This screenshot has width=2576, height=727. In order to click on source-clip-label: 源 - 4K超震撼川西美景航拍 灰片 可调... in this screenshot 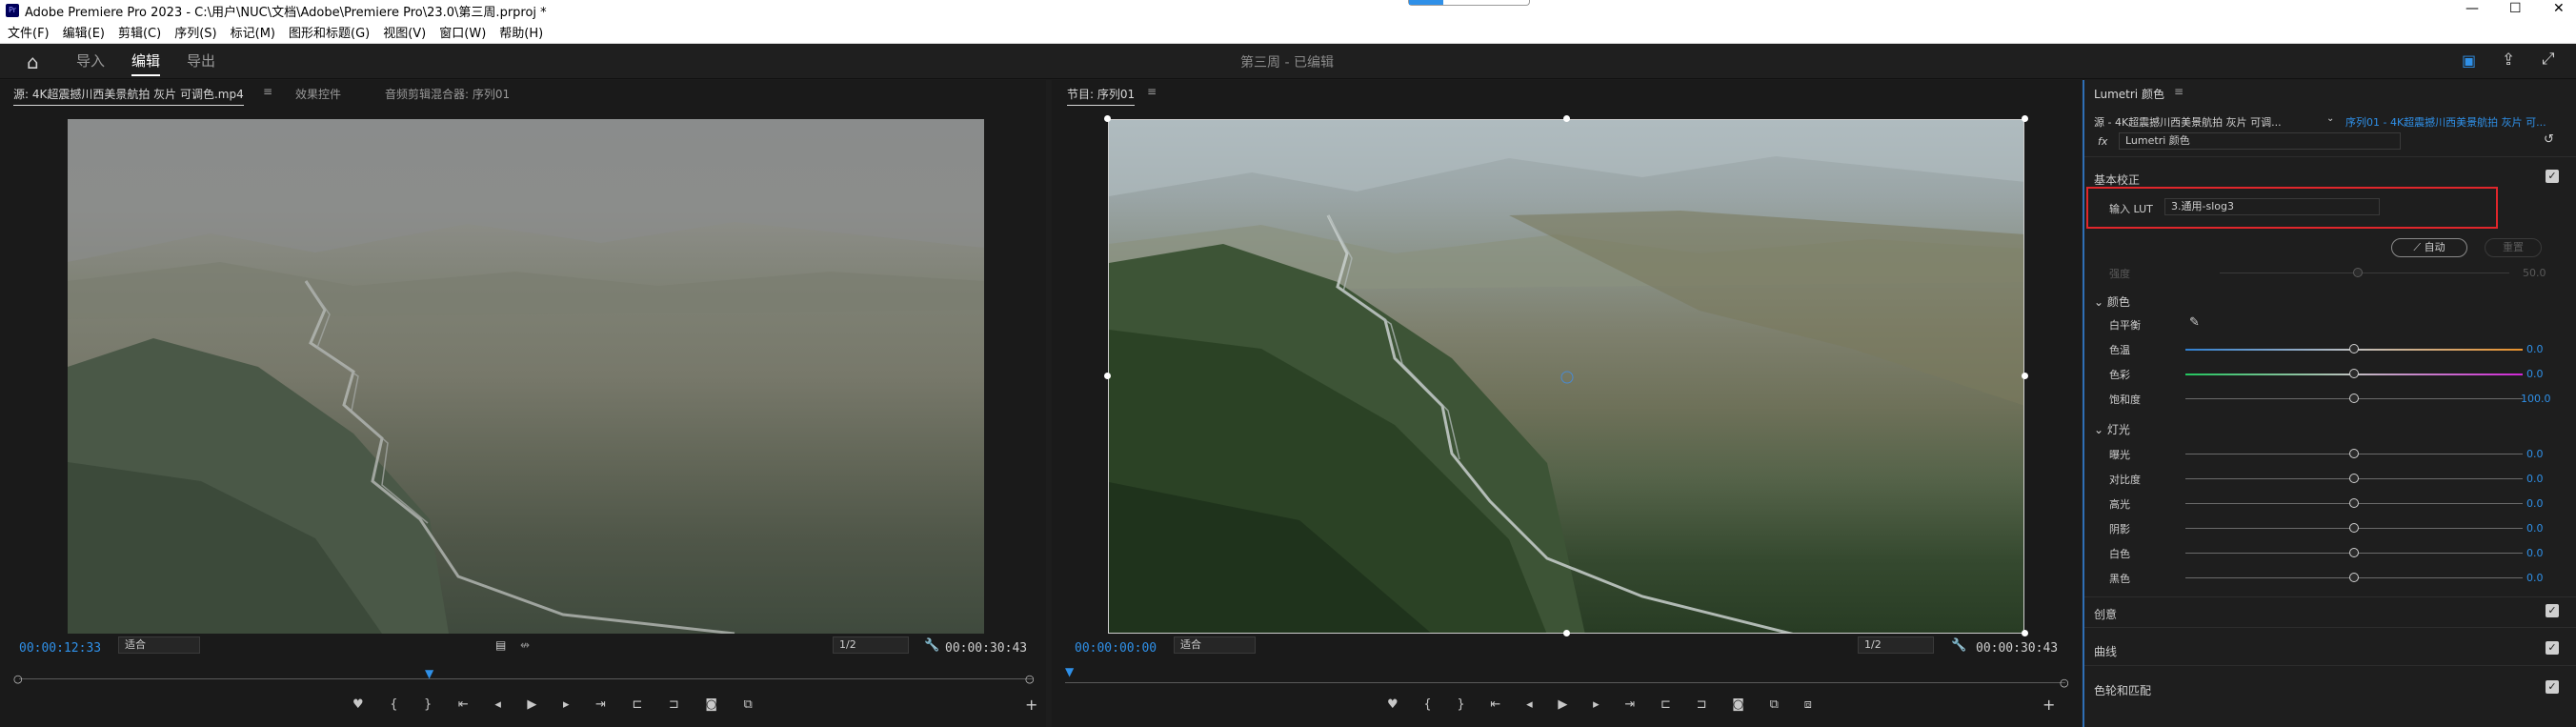, I will do `click(2188, 122)`.